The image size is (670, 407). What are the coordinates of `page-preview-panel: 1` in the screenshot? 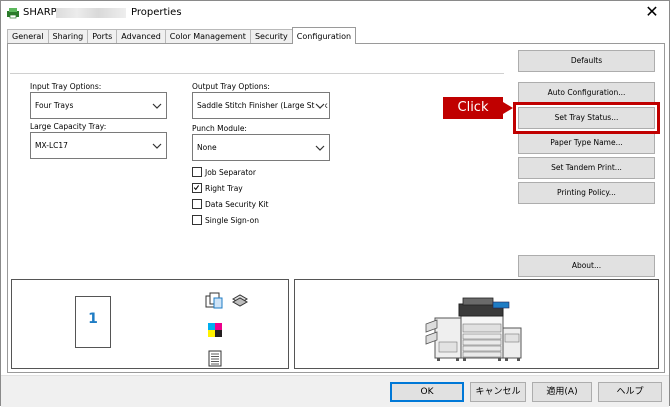 It's located at (150, 324).